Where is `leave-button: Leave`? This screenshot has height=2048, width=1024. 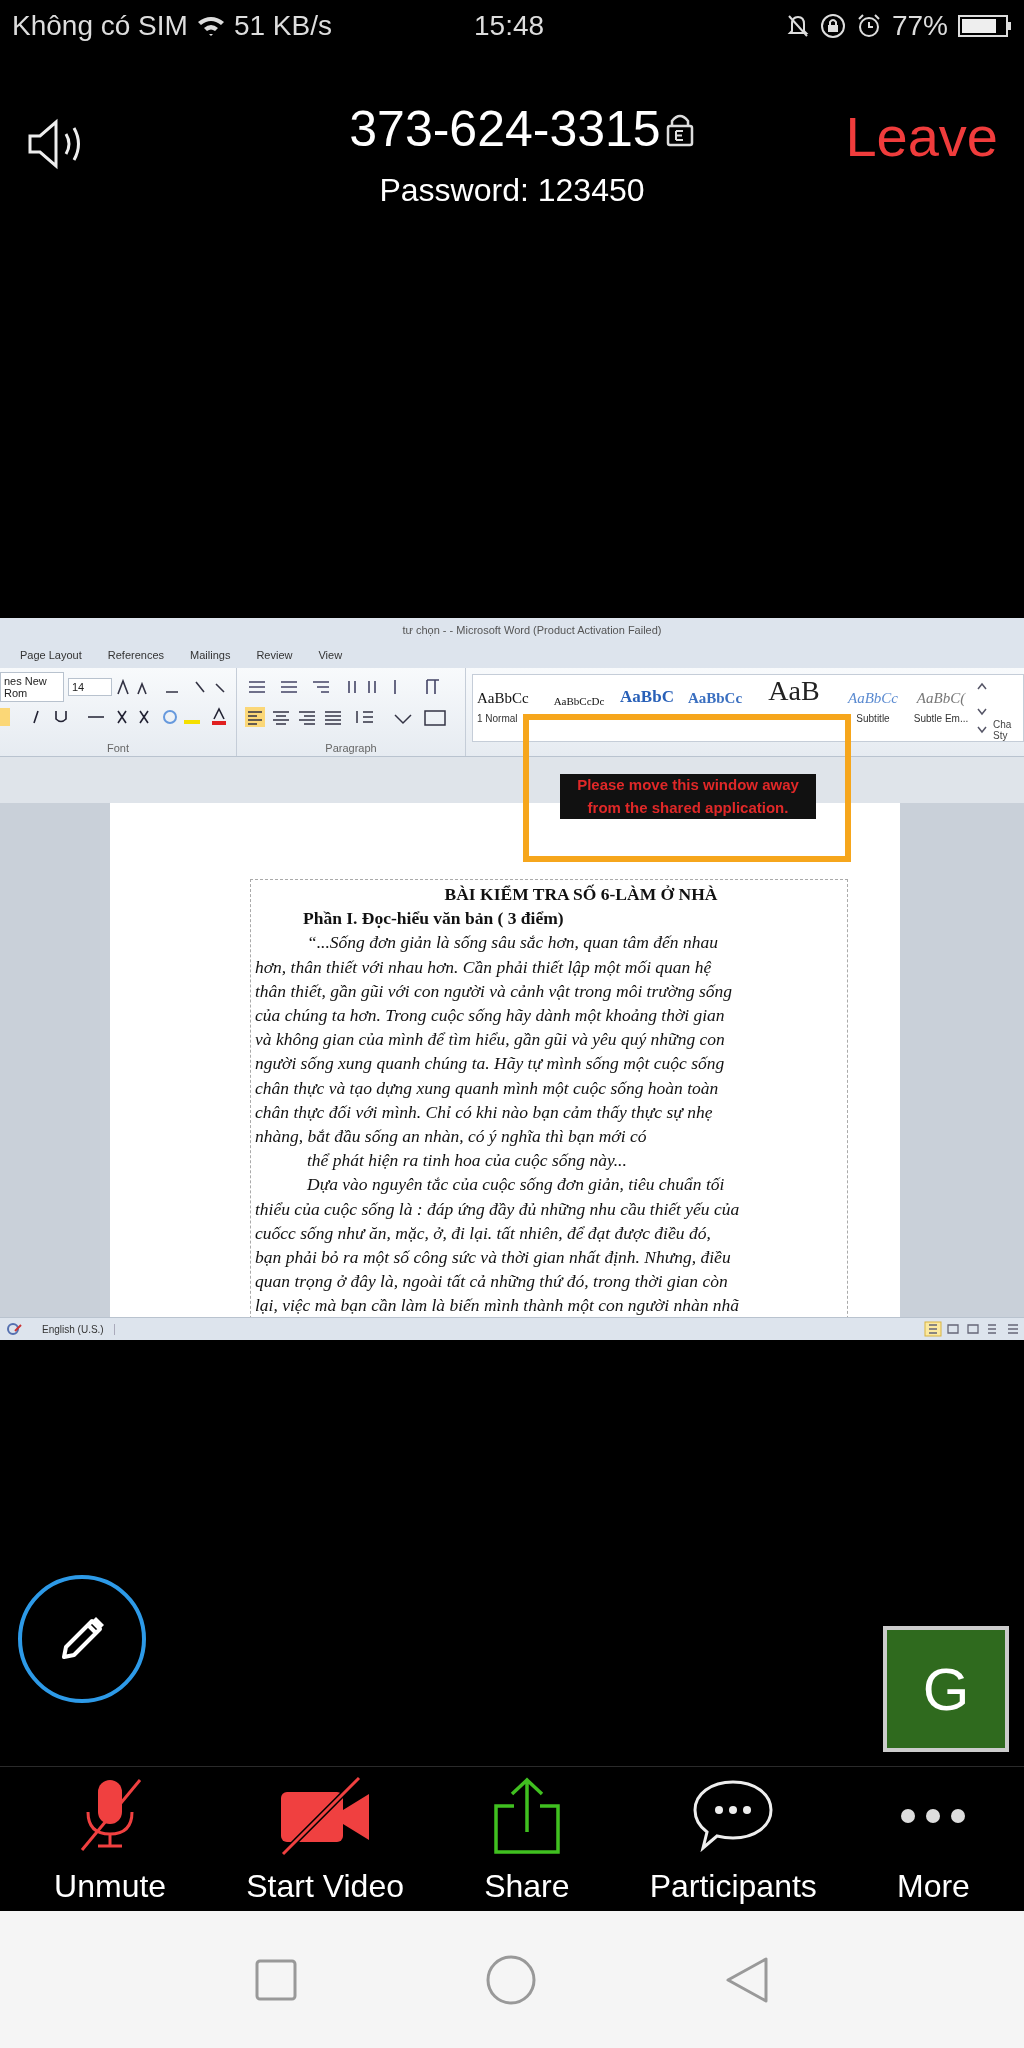
leave-button: Leave is located at coordinates (921, 136).